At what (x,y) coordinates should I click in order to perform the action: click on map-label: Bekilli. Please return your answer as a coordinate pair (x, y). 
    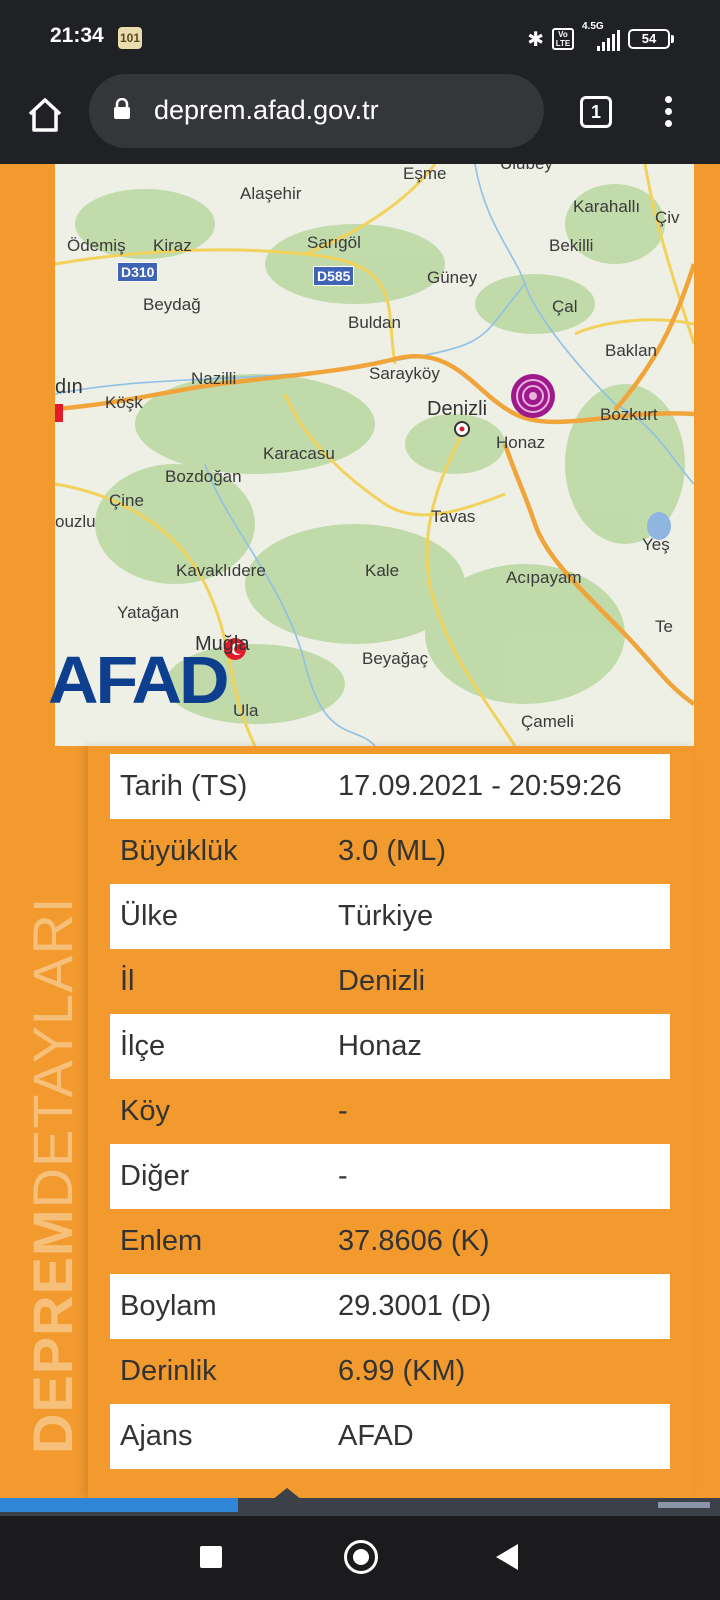
    Looking at the image, I should click on (571, 245).